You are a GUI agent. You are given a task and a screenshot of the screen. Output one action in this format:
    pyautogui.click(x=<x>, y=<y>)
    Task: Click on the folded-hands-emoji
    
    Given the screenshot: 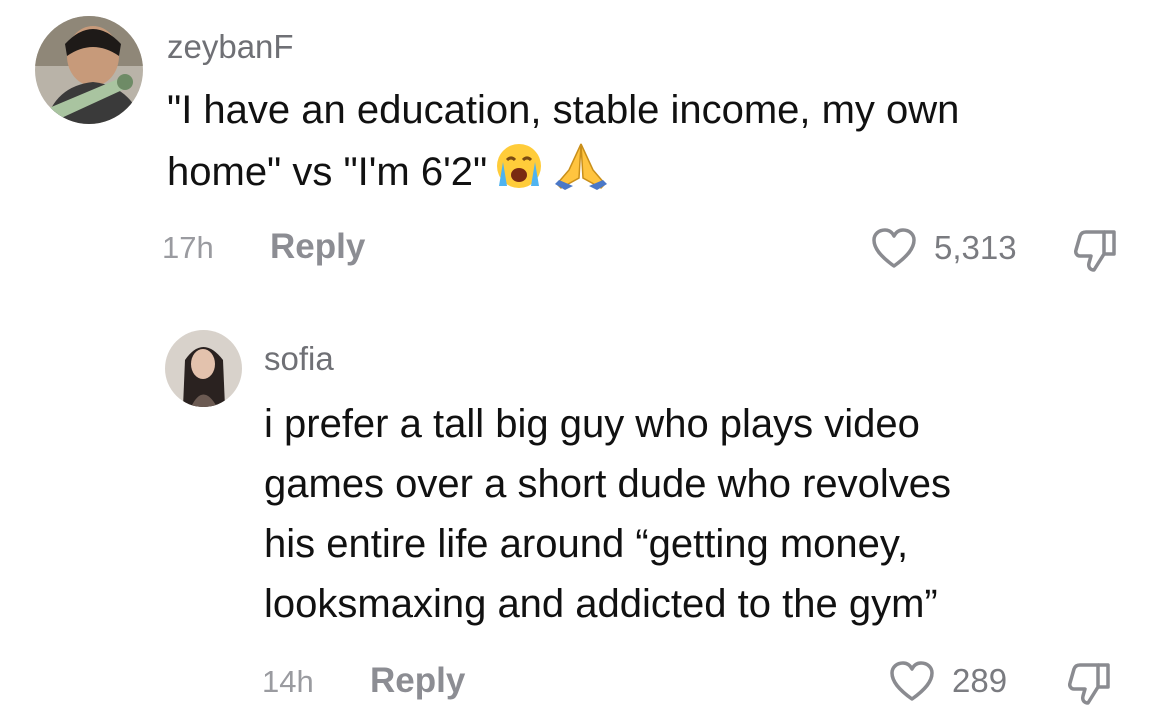 What is the action you would take?
    pyautogui.click(x=581, y=174)
    